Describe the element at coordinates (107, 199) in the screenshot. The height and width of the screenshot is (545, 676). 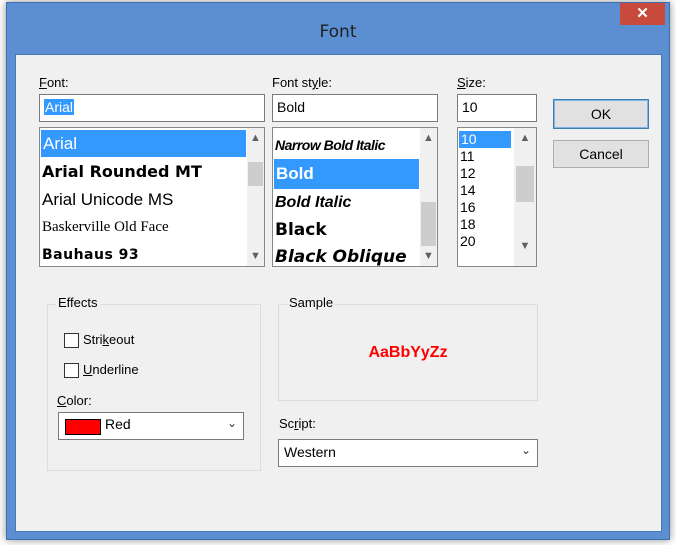
I see `font-list-item-arial-unicode: Arial Unicode MS` at that location.